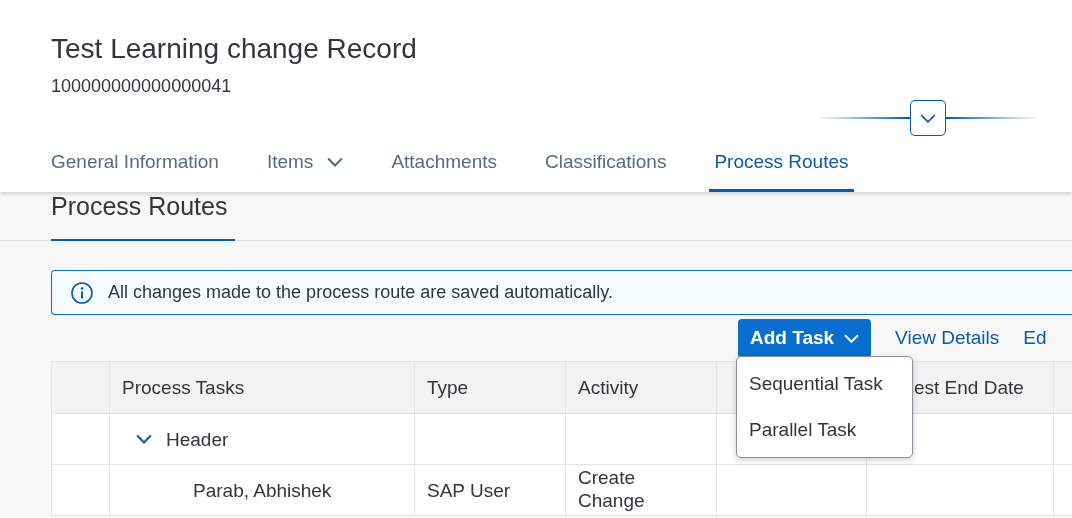 Image resolution: width=1072 pixels, height=518 pixels. Describe the element at coordinates (82, 292) in the screenshot. I see `info-icon` at that location.